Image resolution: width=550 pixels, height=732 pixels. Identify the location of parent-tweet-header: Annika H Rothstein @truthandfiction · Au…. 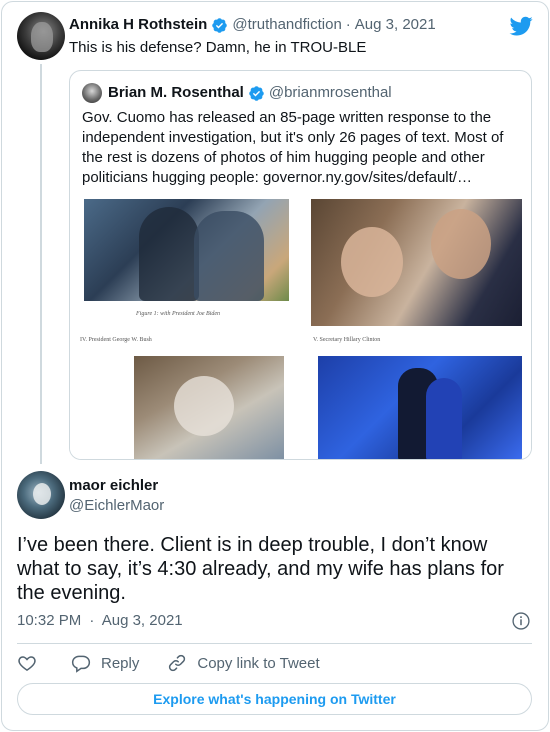
(252, 25).